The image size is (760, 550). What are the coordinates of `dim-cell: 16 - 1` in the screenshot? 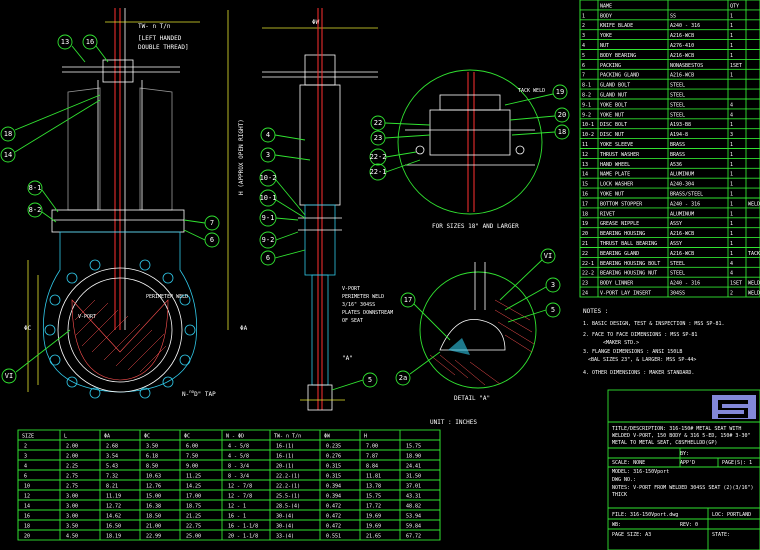 It's located at (237, 517).